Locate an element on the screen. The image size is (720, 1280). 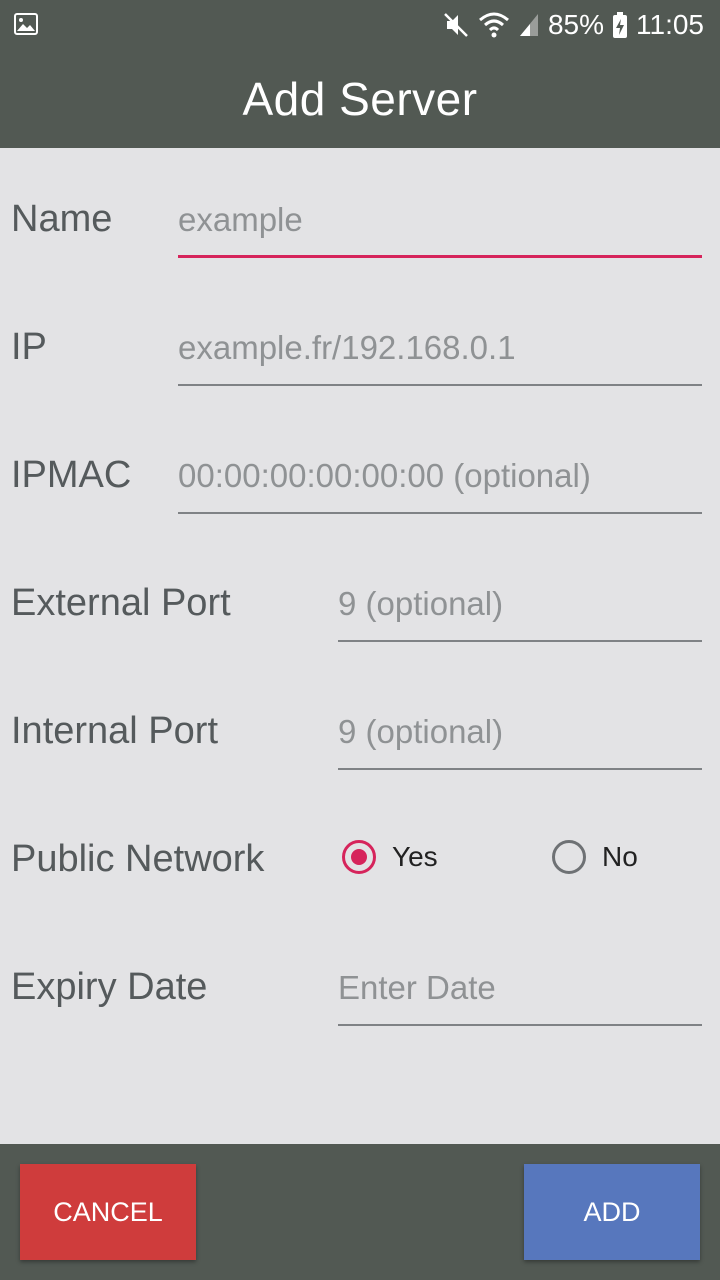
ip-underline is located at coordinates (440, 385).